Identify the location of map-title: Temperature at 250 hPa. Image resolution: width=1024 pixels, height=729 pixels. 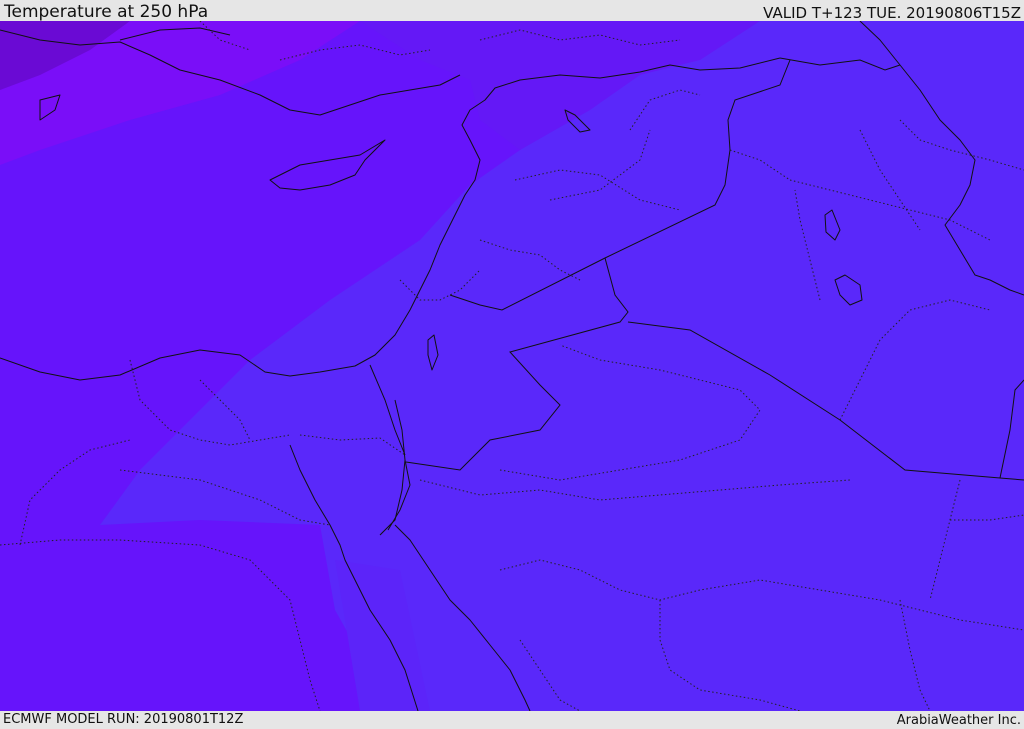
(106, 12).